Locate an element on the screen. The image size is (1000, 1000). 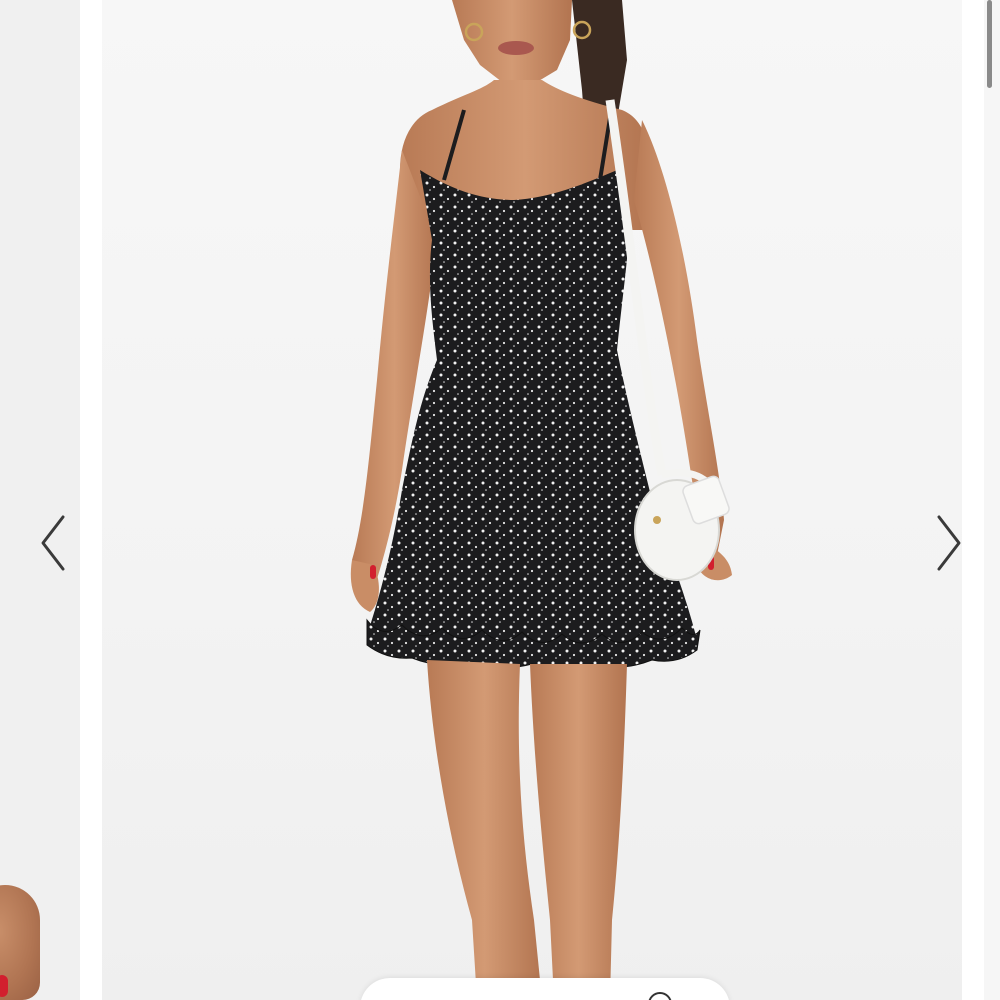
left-leg is located at coordinates (484, 830).